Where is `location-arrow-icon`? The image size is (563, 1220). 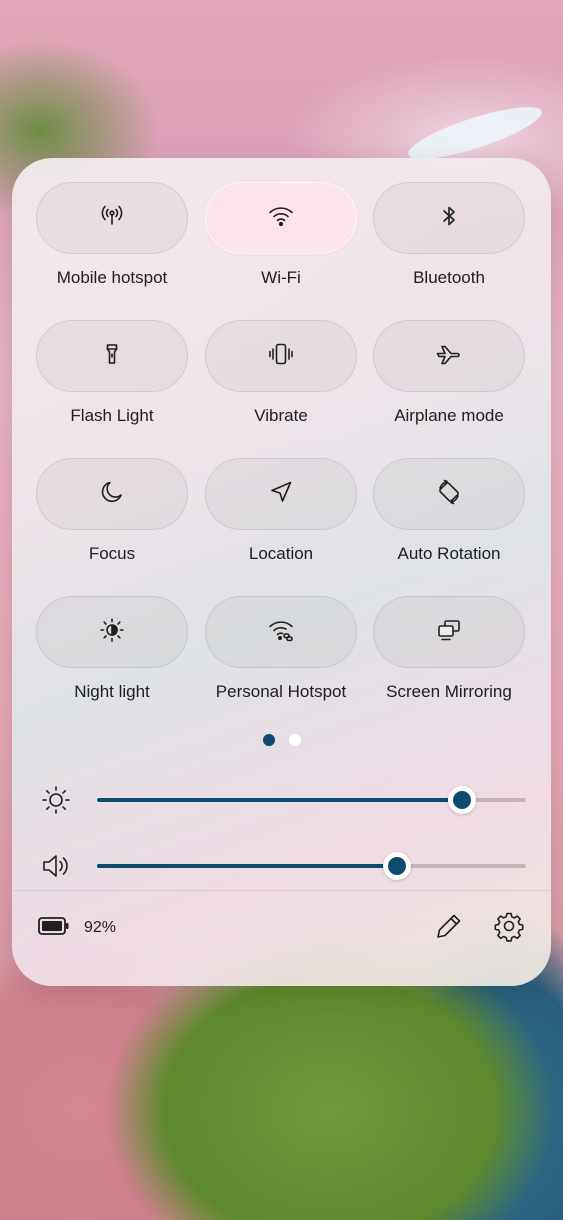
location-arrow-icon is located at coordinates (281, 494).